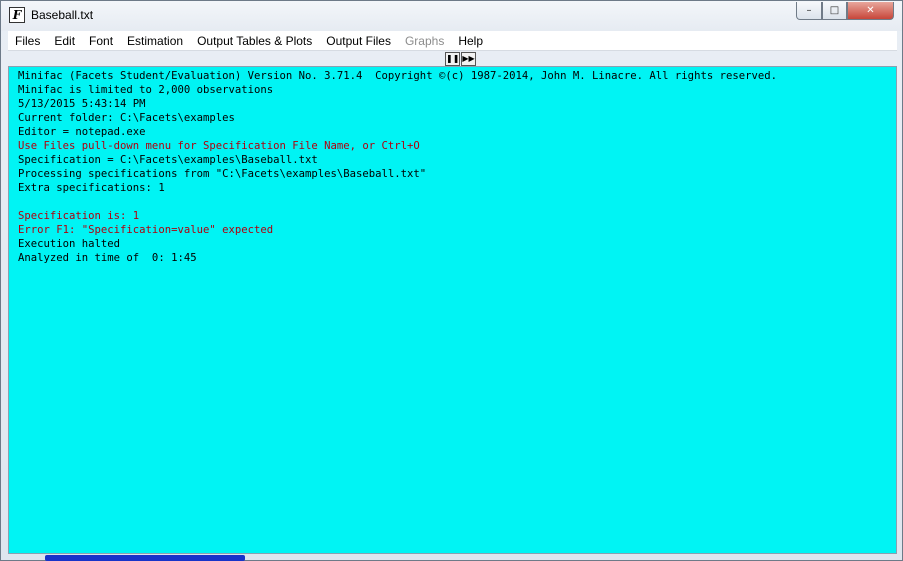 This screenshot has width=903, height=561. Describe the element at coordinates (424, 40) in the screenshot. I see `menu-graphs: Graphs` at that location.